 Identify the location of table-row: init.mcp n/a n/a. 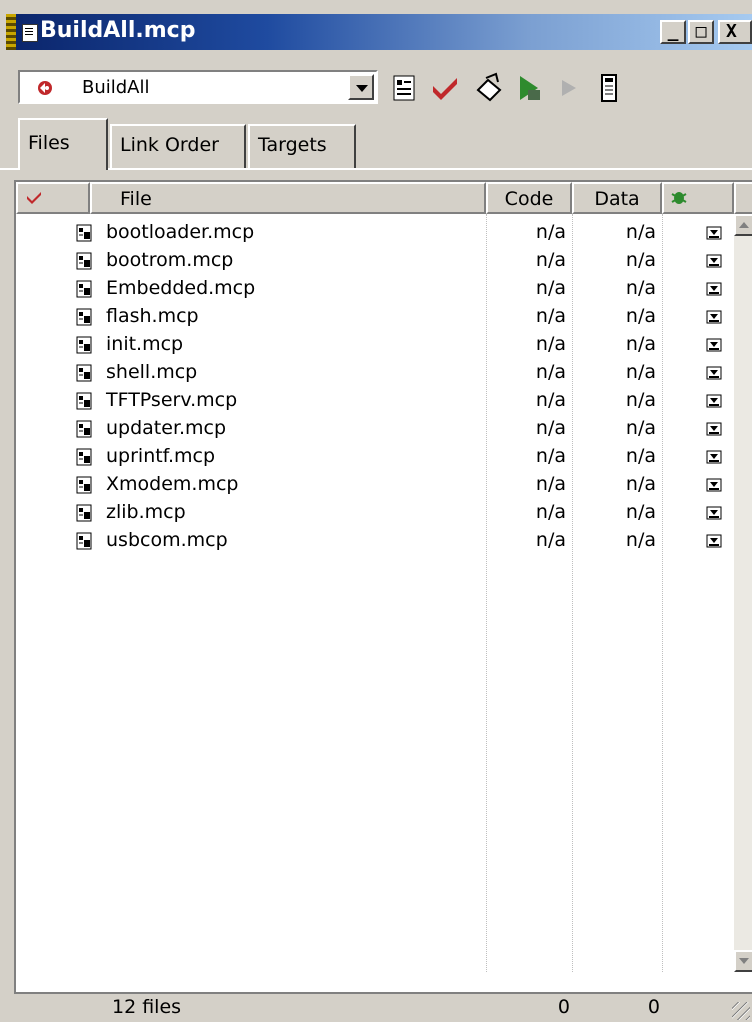
(369, 346).